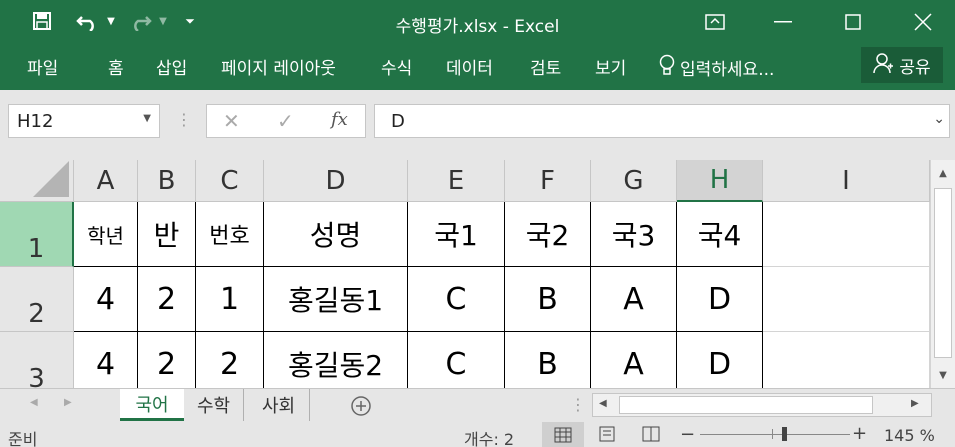 This screenshot has height=447, width=955. Describe the element at coordinates (859, 433) in the screenshot. I see `zoom-in-icon: +` at that location.